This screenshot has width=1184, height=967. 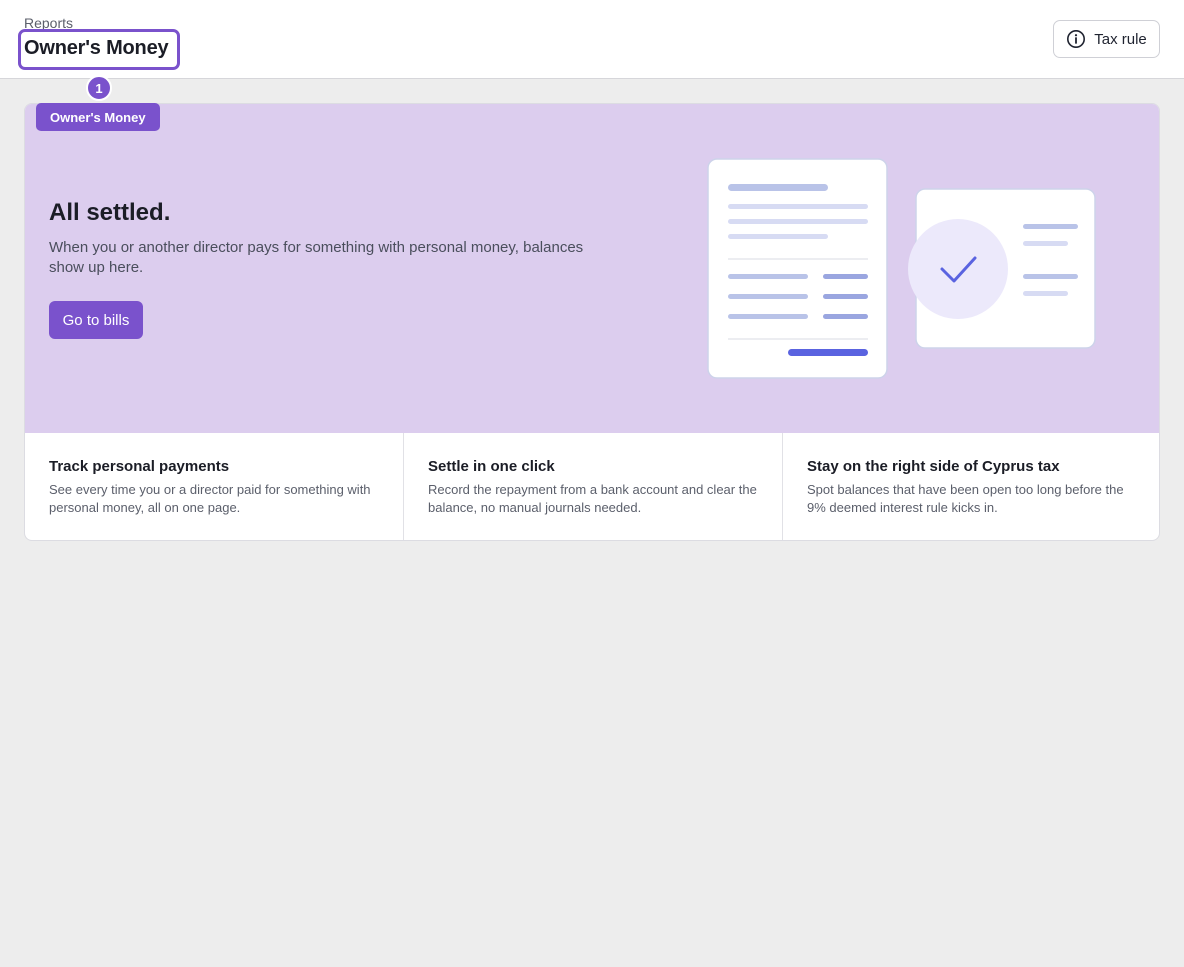 I want to click on tax-rule-label: Tax rule, so click(x=1120, y=39).